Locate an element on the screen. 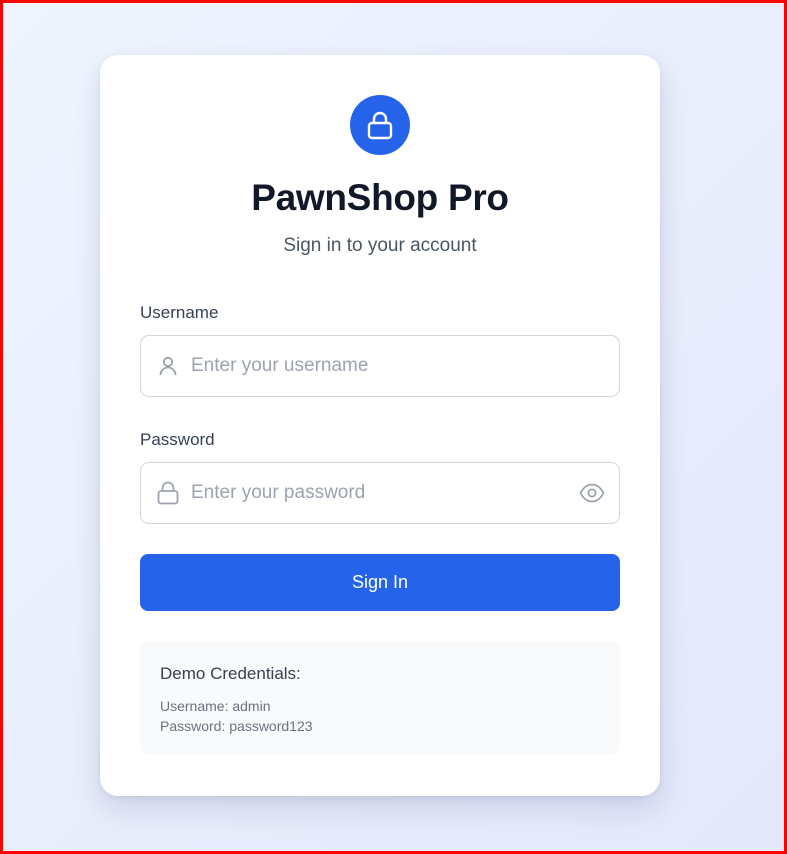 The width and height of the screenshot is (787, 854). username-label: Username is located at coordinates (179, 312).